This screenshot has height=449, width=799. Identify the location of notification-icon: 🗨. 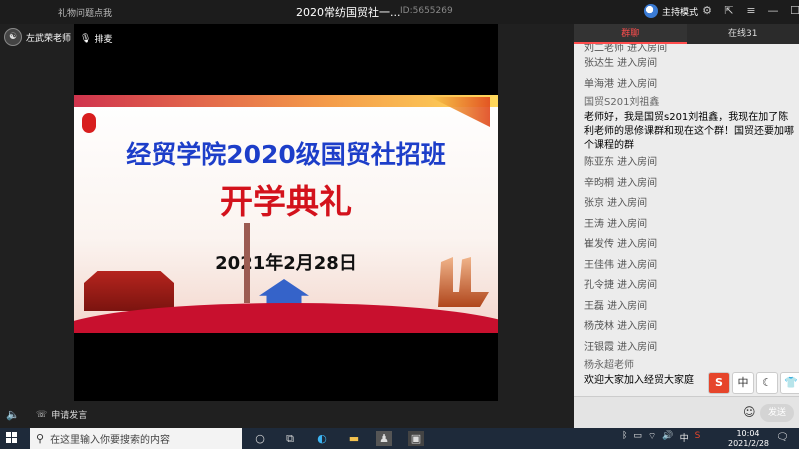
(782, 437).